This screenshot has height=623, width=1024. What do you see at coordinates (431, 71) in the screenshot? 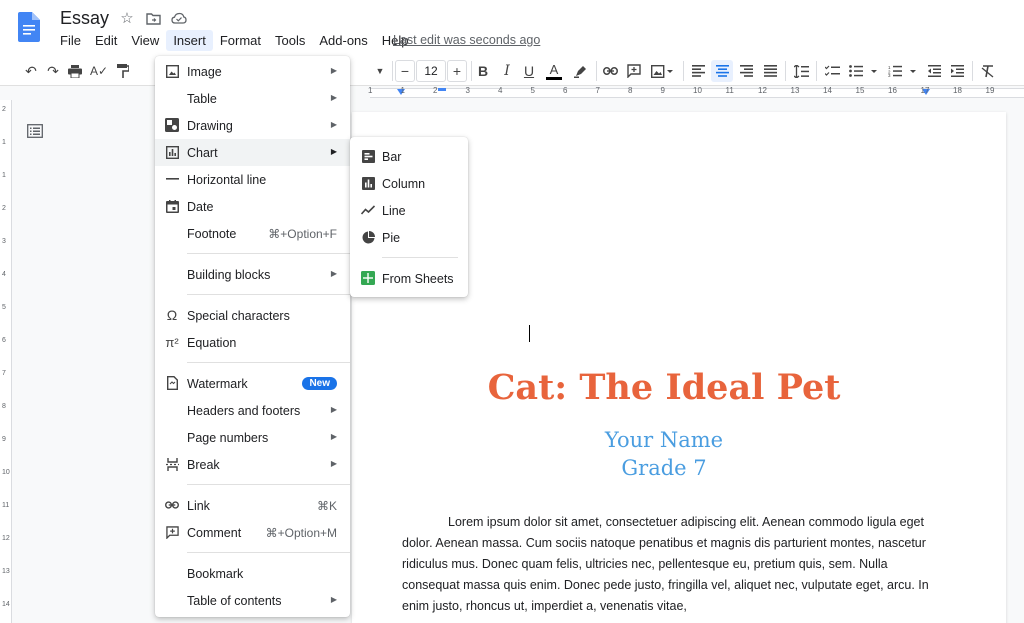
I see `font-size-input: 12` at bounding box center [431, 71].